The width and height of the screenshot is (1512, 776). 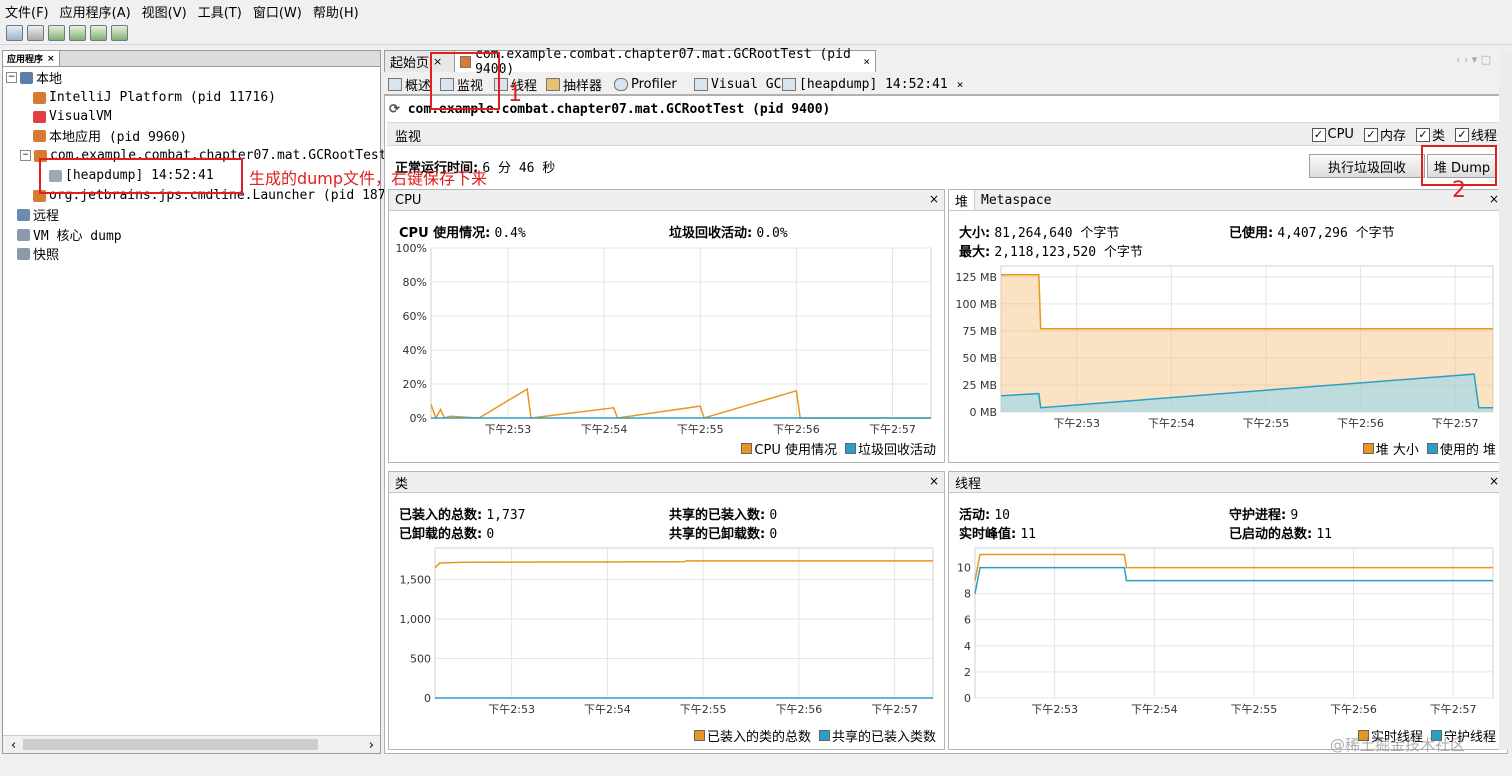 I want to click on uptime-value: 6 分 46 秒, so click(x=519, y=168).